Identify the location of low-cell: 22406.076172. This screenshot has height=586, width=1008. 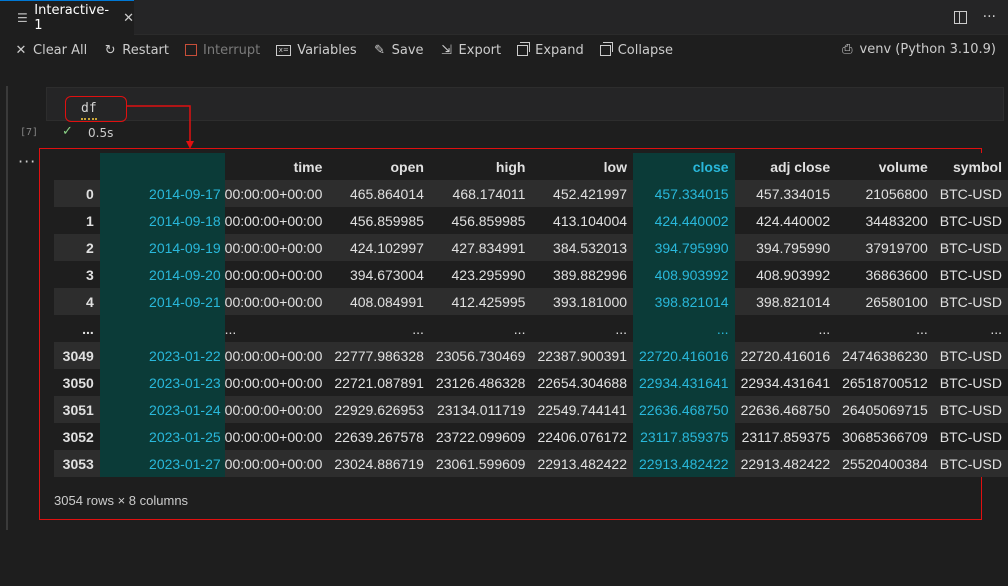
(582, 436).